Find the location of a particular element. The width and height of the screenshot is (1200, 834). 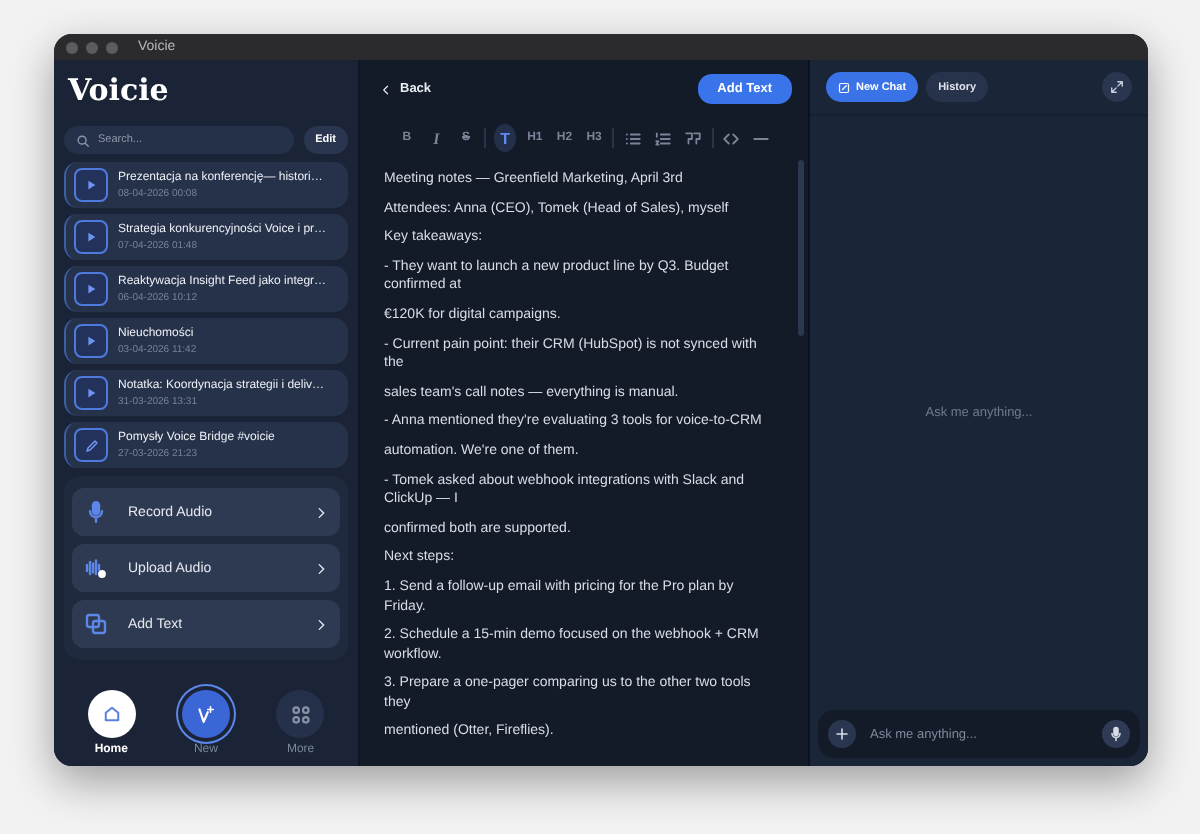

home-icon is located at coordinates (111, 714).